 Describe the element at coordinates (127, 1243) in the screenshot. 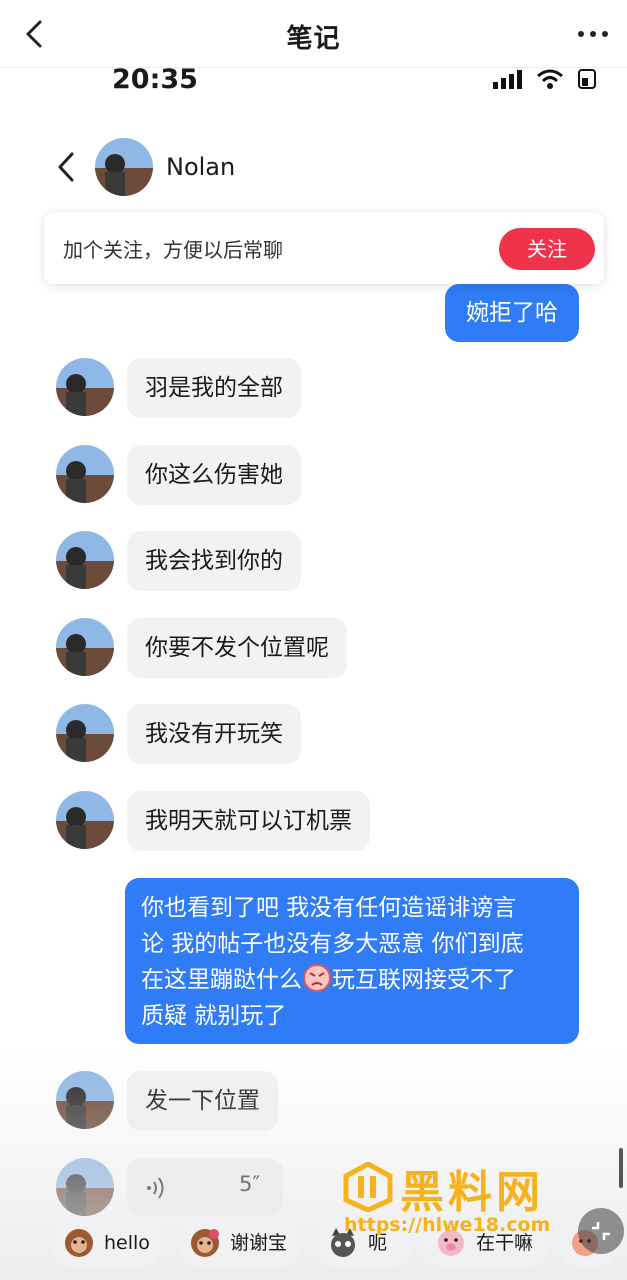

I see `quick-reply-label: hello` at that location.